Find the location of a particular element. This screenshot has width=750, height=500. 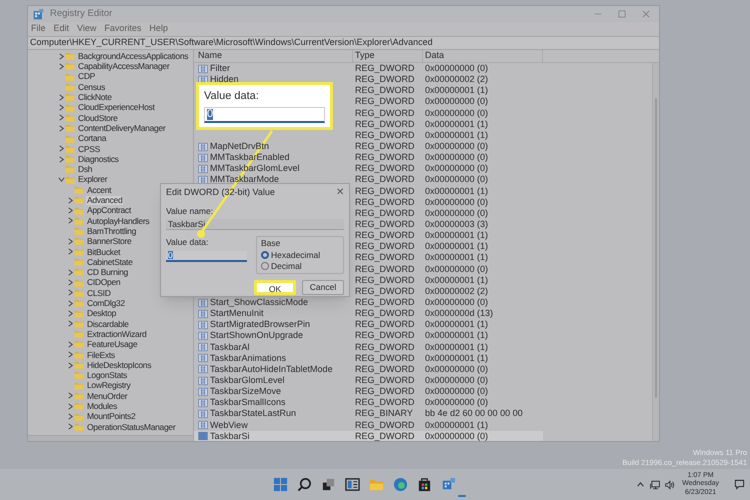

caret-up-icon is located at coordinates (641, 484).